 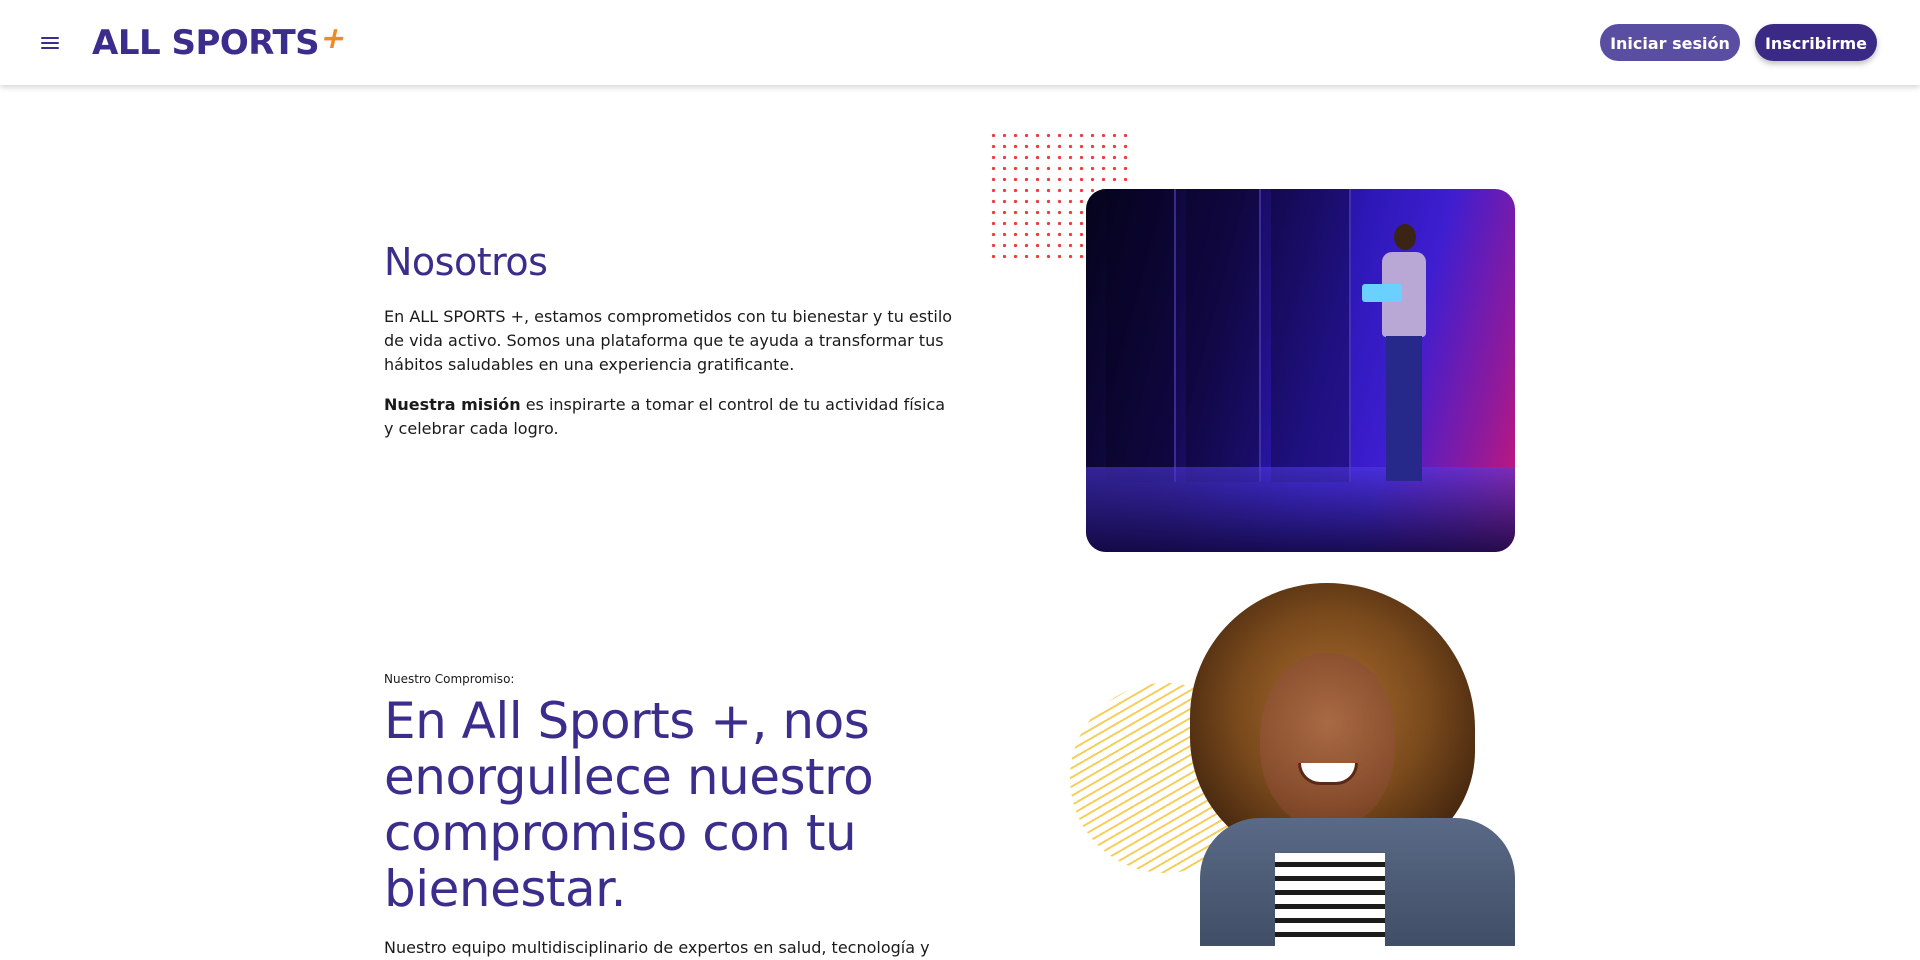 I want to click on top-navbar: ALL SPORTS + Iniciar sesión Inscribirme, so click(x=960, y=42).